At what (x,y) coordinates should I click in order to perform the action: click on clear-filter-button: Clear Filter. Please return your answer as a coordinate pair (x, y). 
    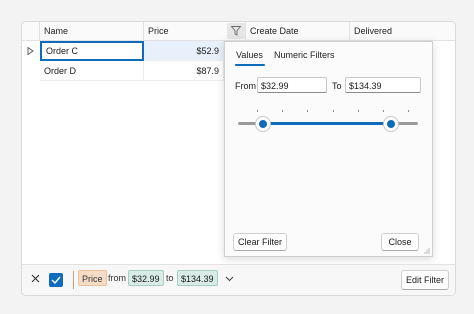
    Looking at the image, I should click on (260, 242).